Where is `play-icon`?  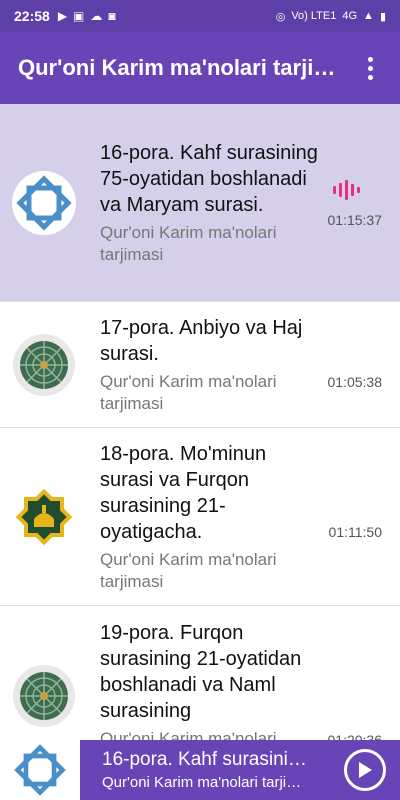
play-icon is located at coordinates (365, 770).